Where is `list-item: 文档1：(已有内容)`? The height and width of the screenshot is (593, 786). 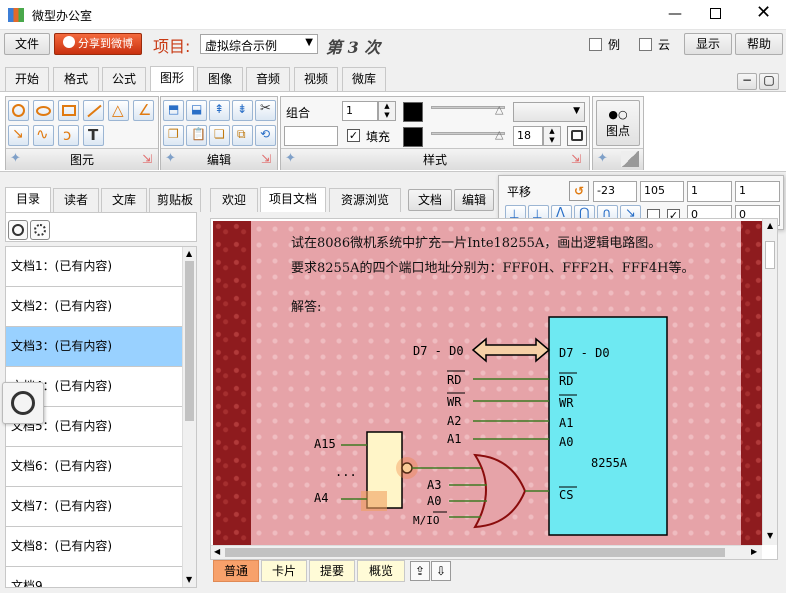 list-item: 文档1：(已有内容) is located at coordinates (94, 267).